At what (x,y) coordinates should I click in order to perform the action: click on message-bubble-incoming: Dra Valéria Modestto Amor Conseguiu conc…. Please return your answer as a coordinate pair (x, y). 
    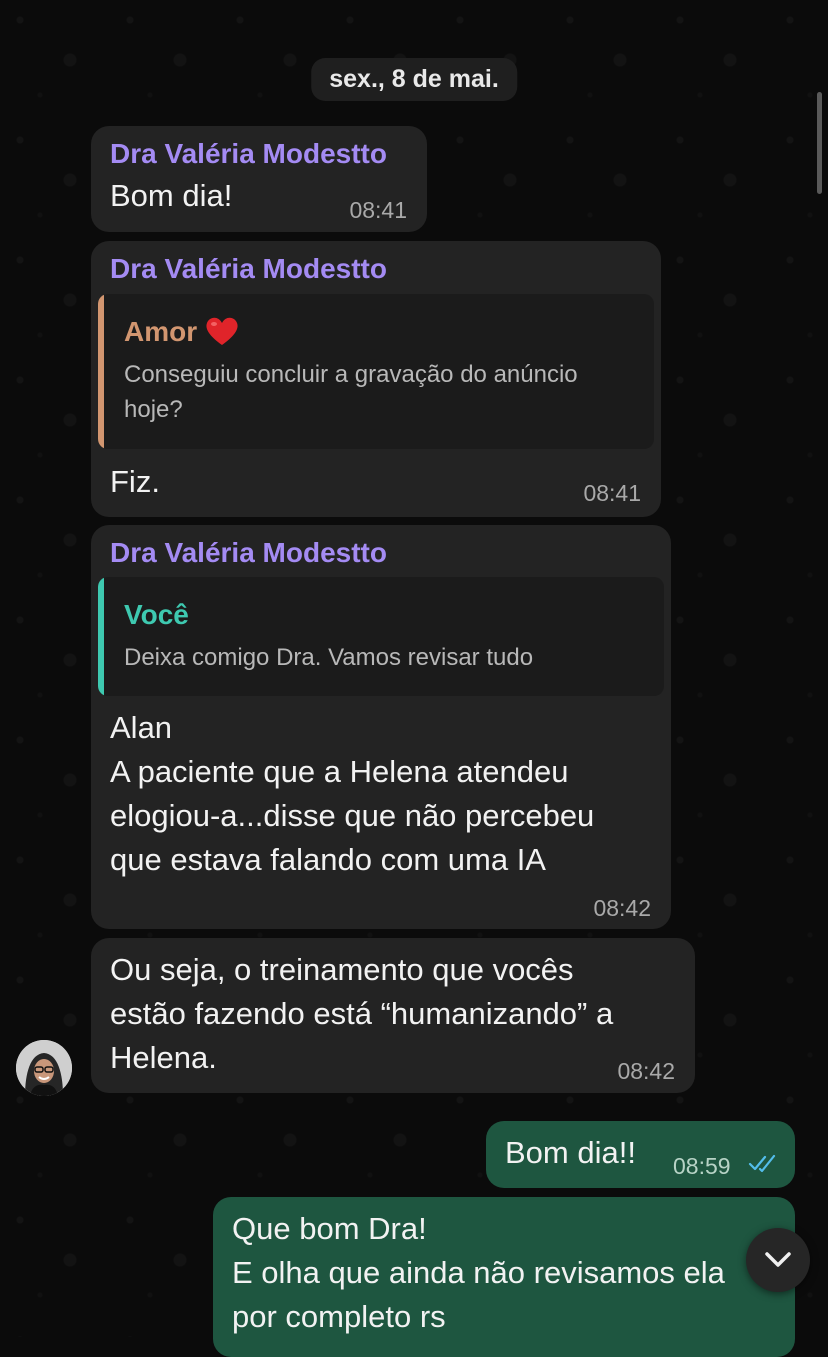
    Looking at the image, I should click on (376, 379).